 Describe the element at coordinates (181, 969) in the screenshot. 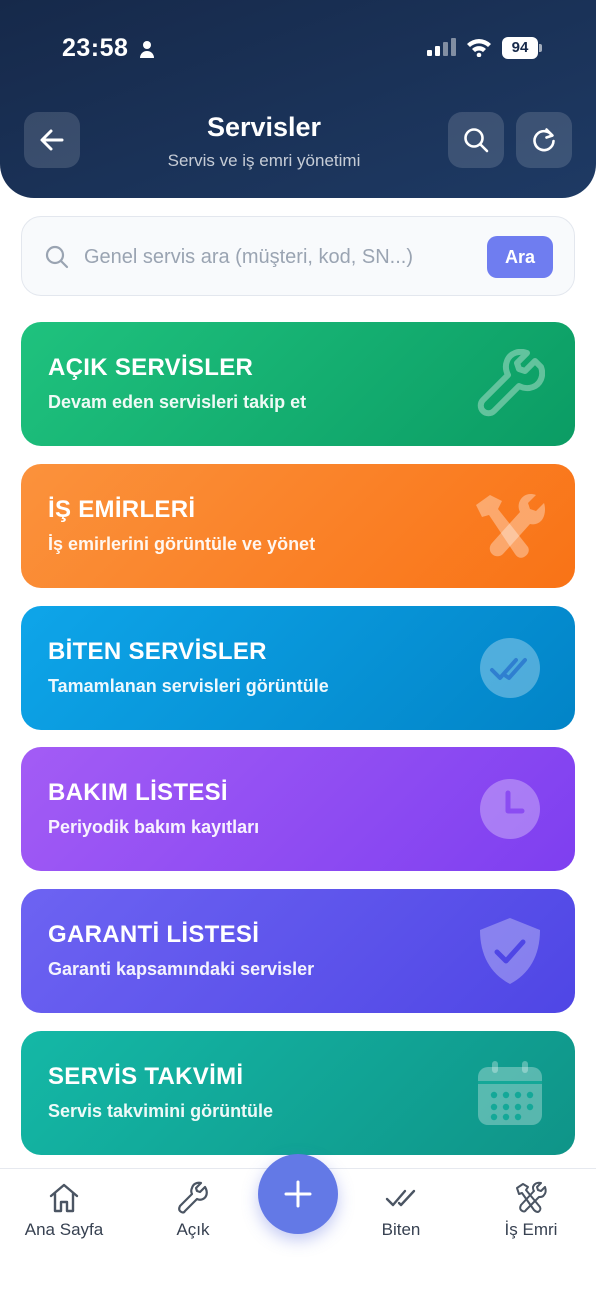

I see `card-subtitle: Garanti kapsamındaki servisler` at that location.